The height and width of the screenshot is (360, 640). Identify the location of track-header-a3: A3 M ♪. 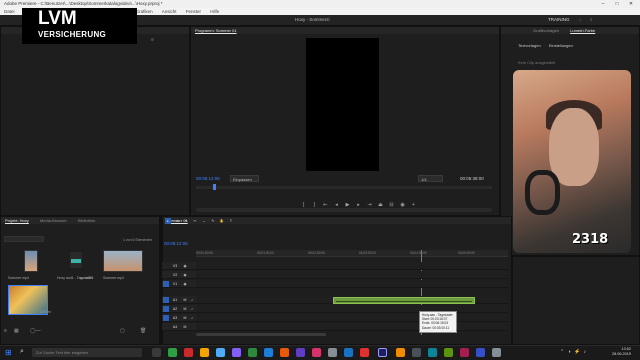
(179, 318).